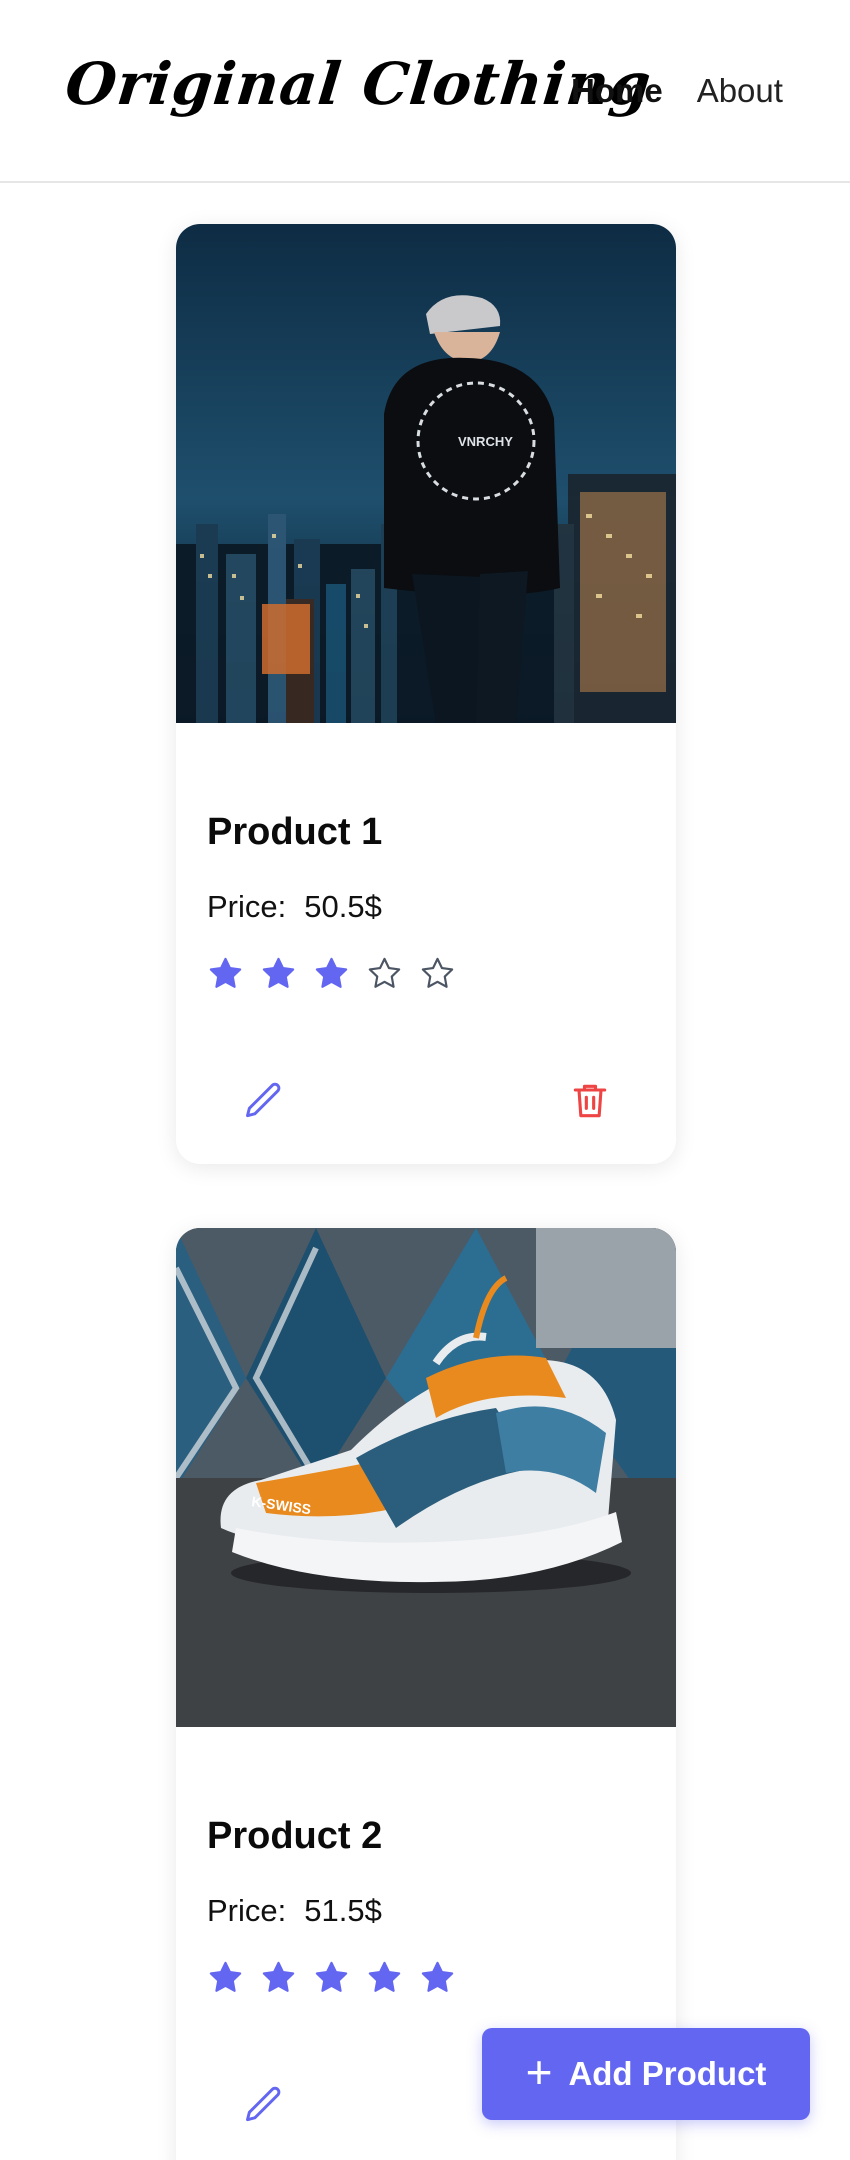 The width and height of the screenshot is (850, 2160). Describe the element at coordinates (343, 906) in the screenshot. I see `price-value: 50.5$` at that location.